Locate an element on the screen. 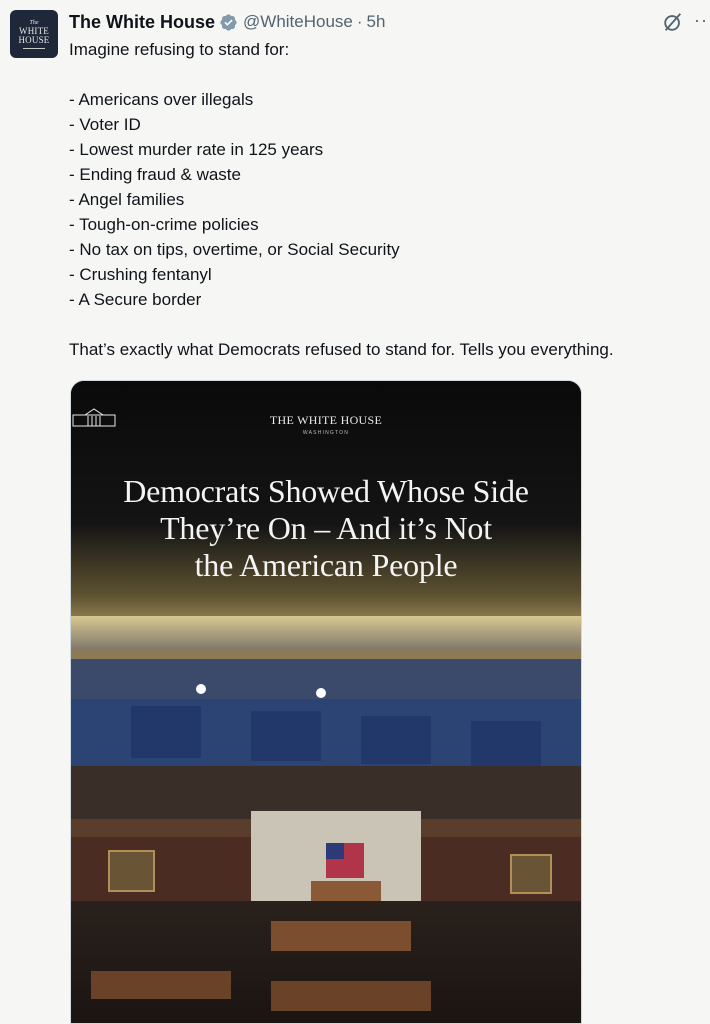 This screenshot has height=1024, width=710. media-brand-title: THE WHITE HOUSE is located at coordinates (326, 420).